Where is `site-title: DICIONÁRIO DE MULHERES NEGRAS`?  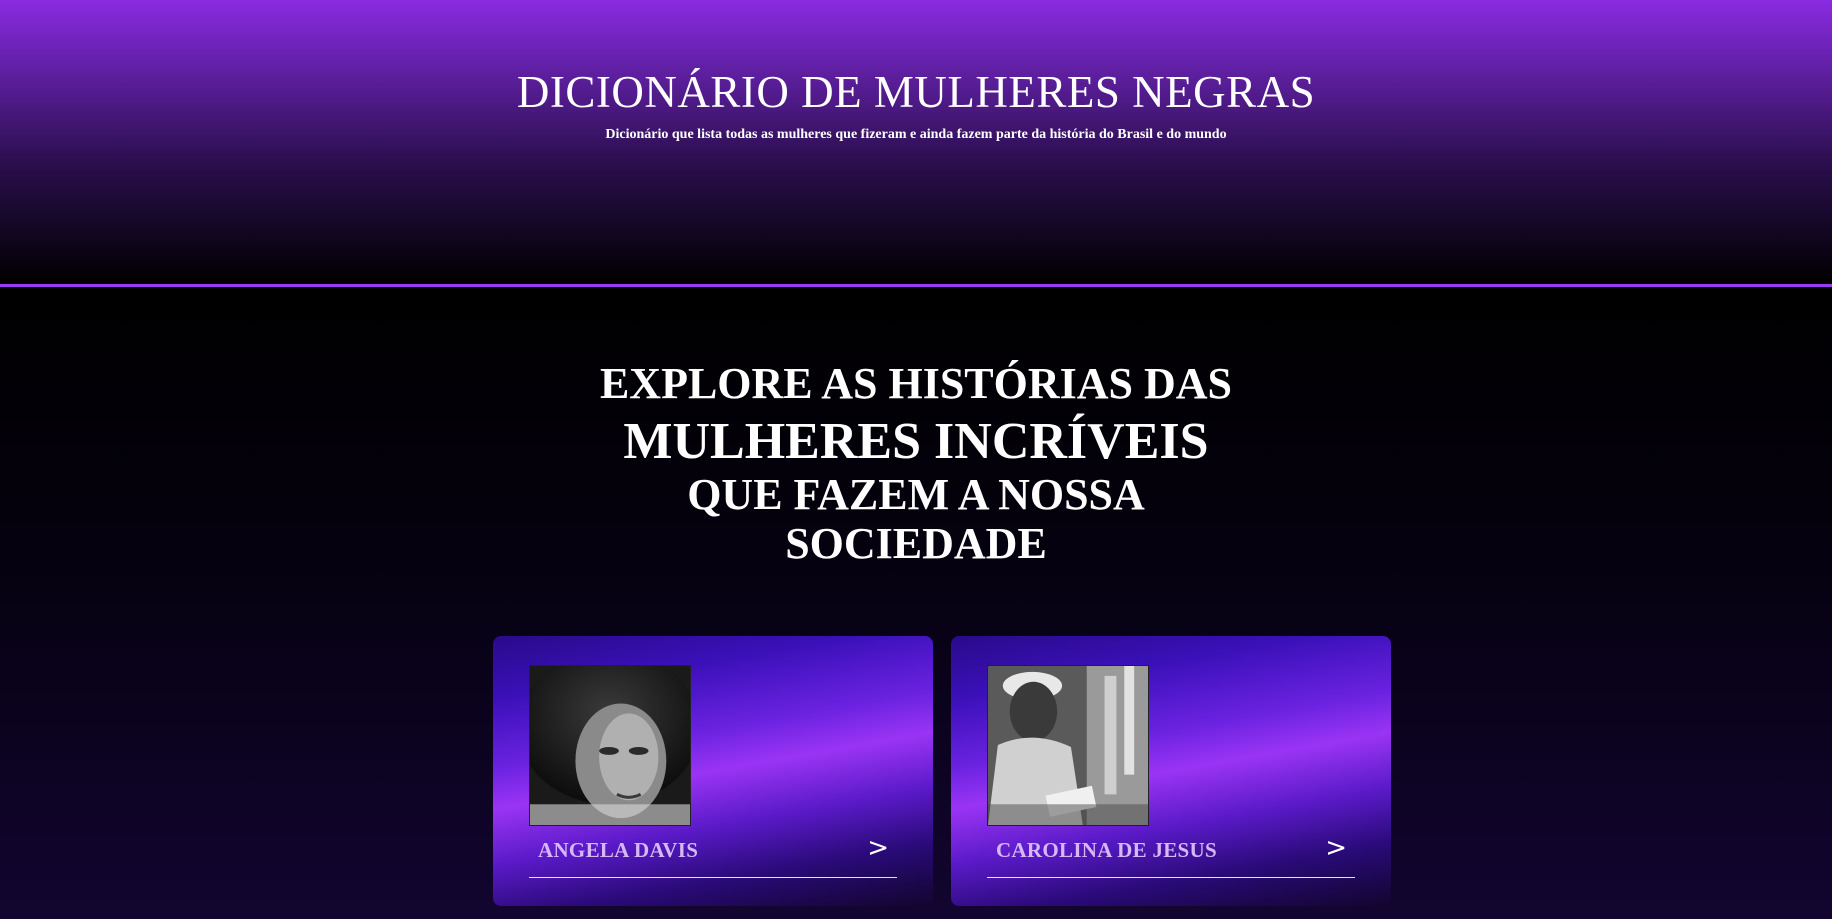
site-title: DICIONÁRIO DE MULHERES NEGRAS is located at coordinates (916, 92).